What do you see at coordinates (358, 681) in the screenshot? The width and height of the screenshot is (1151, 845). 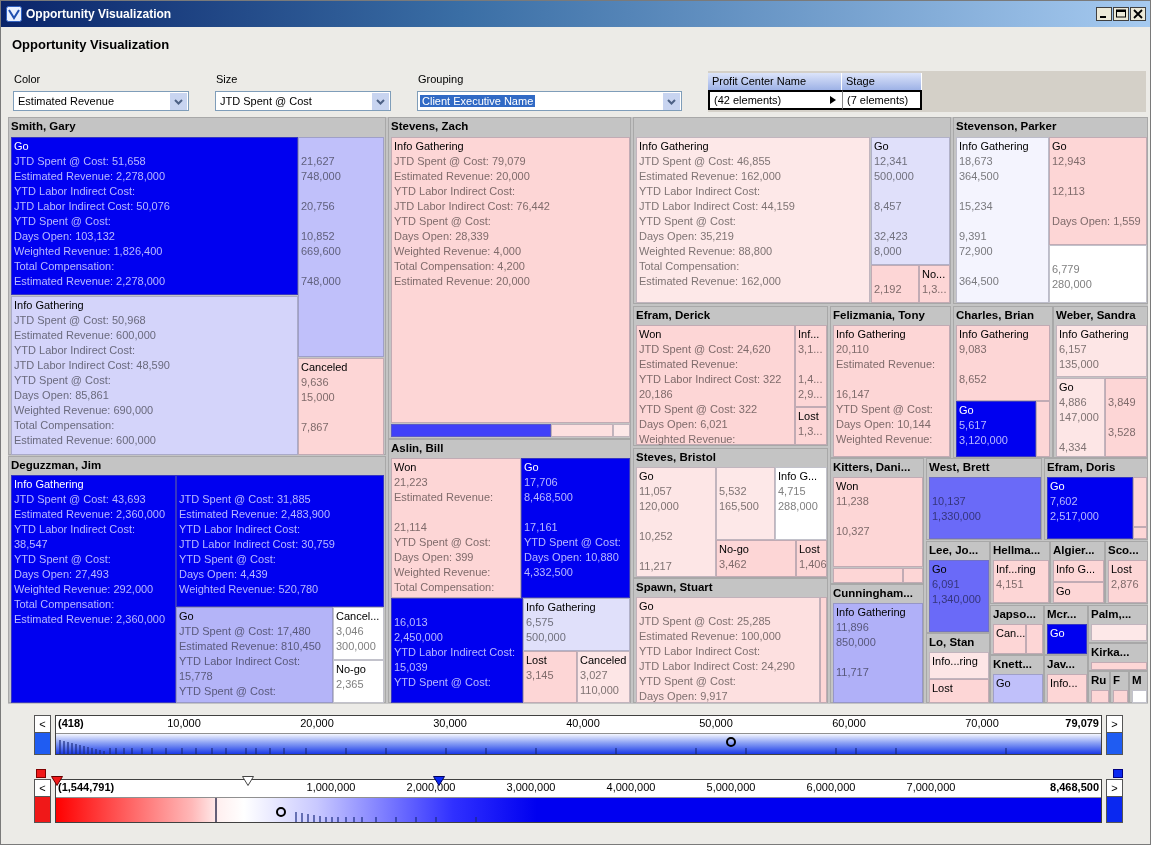 I see `treemap-tile: No-go 2,365` at bounding box center [358, 681].